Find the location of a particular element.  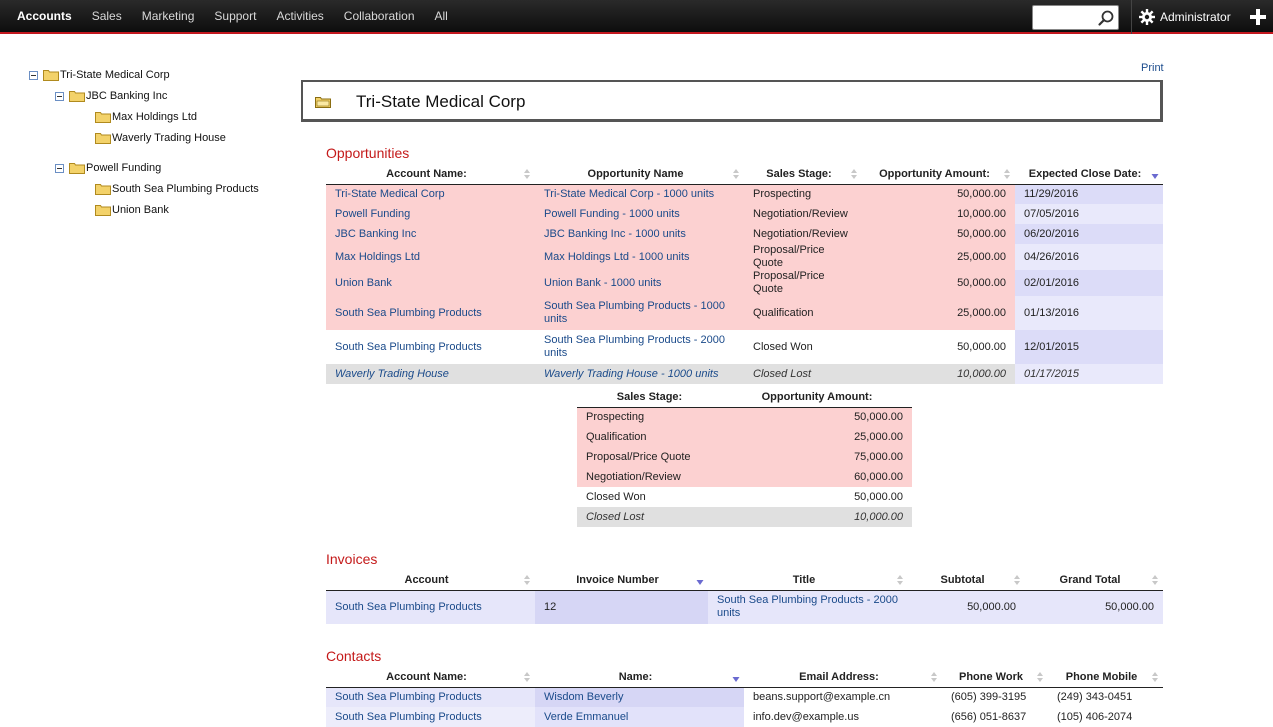

tree-label: South Sea Plumbing Products is located at coordinates (185, 189).